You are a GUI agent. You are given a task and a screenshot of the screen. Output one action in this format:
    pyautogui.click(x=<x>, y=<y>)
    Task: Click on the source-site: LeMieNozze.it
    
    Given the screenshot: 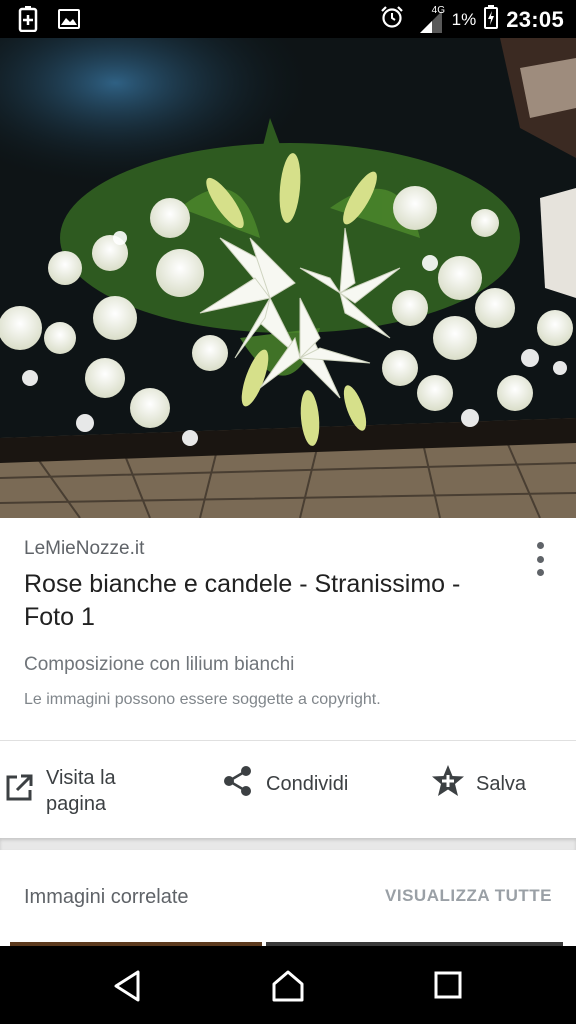 What is the action you would take?
    pyautogui.click(x=84, y=549)
    